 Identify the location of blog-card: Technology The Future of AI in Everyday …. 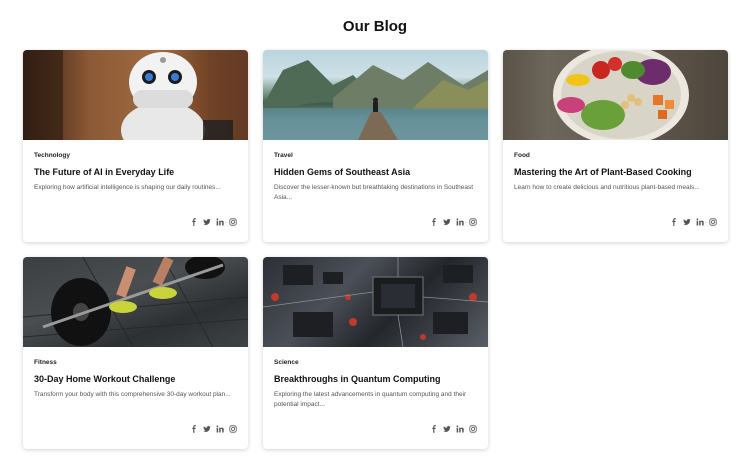
(135, 146).